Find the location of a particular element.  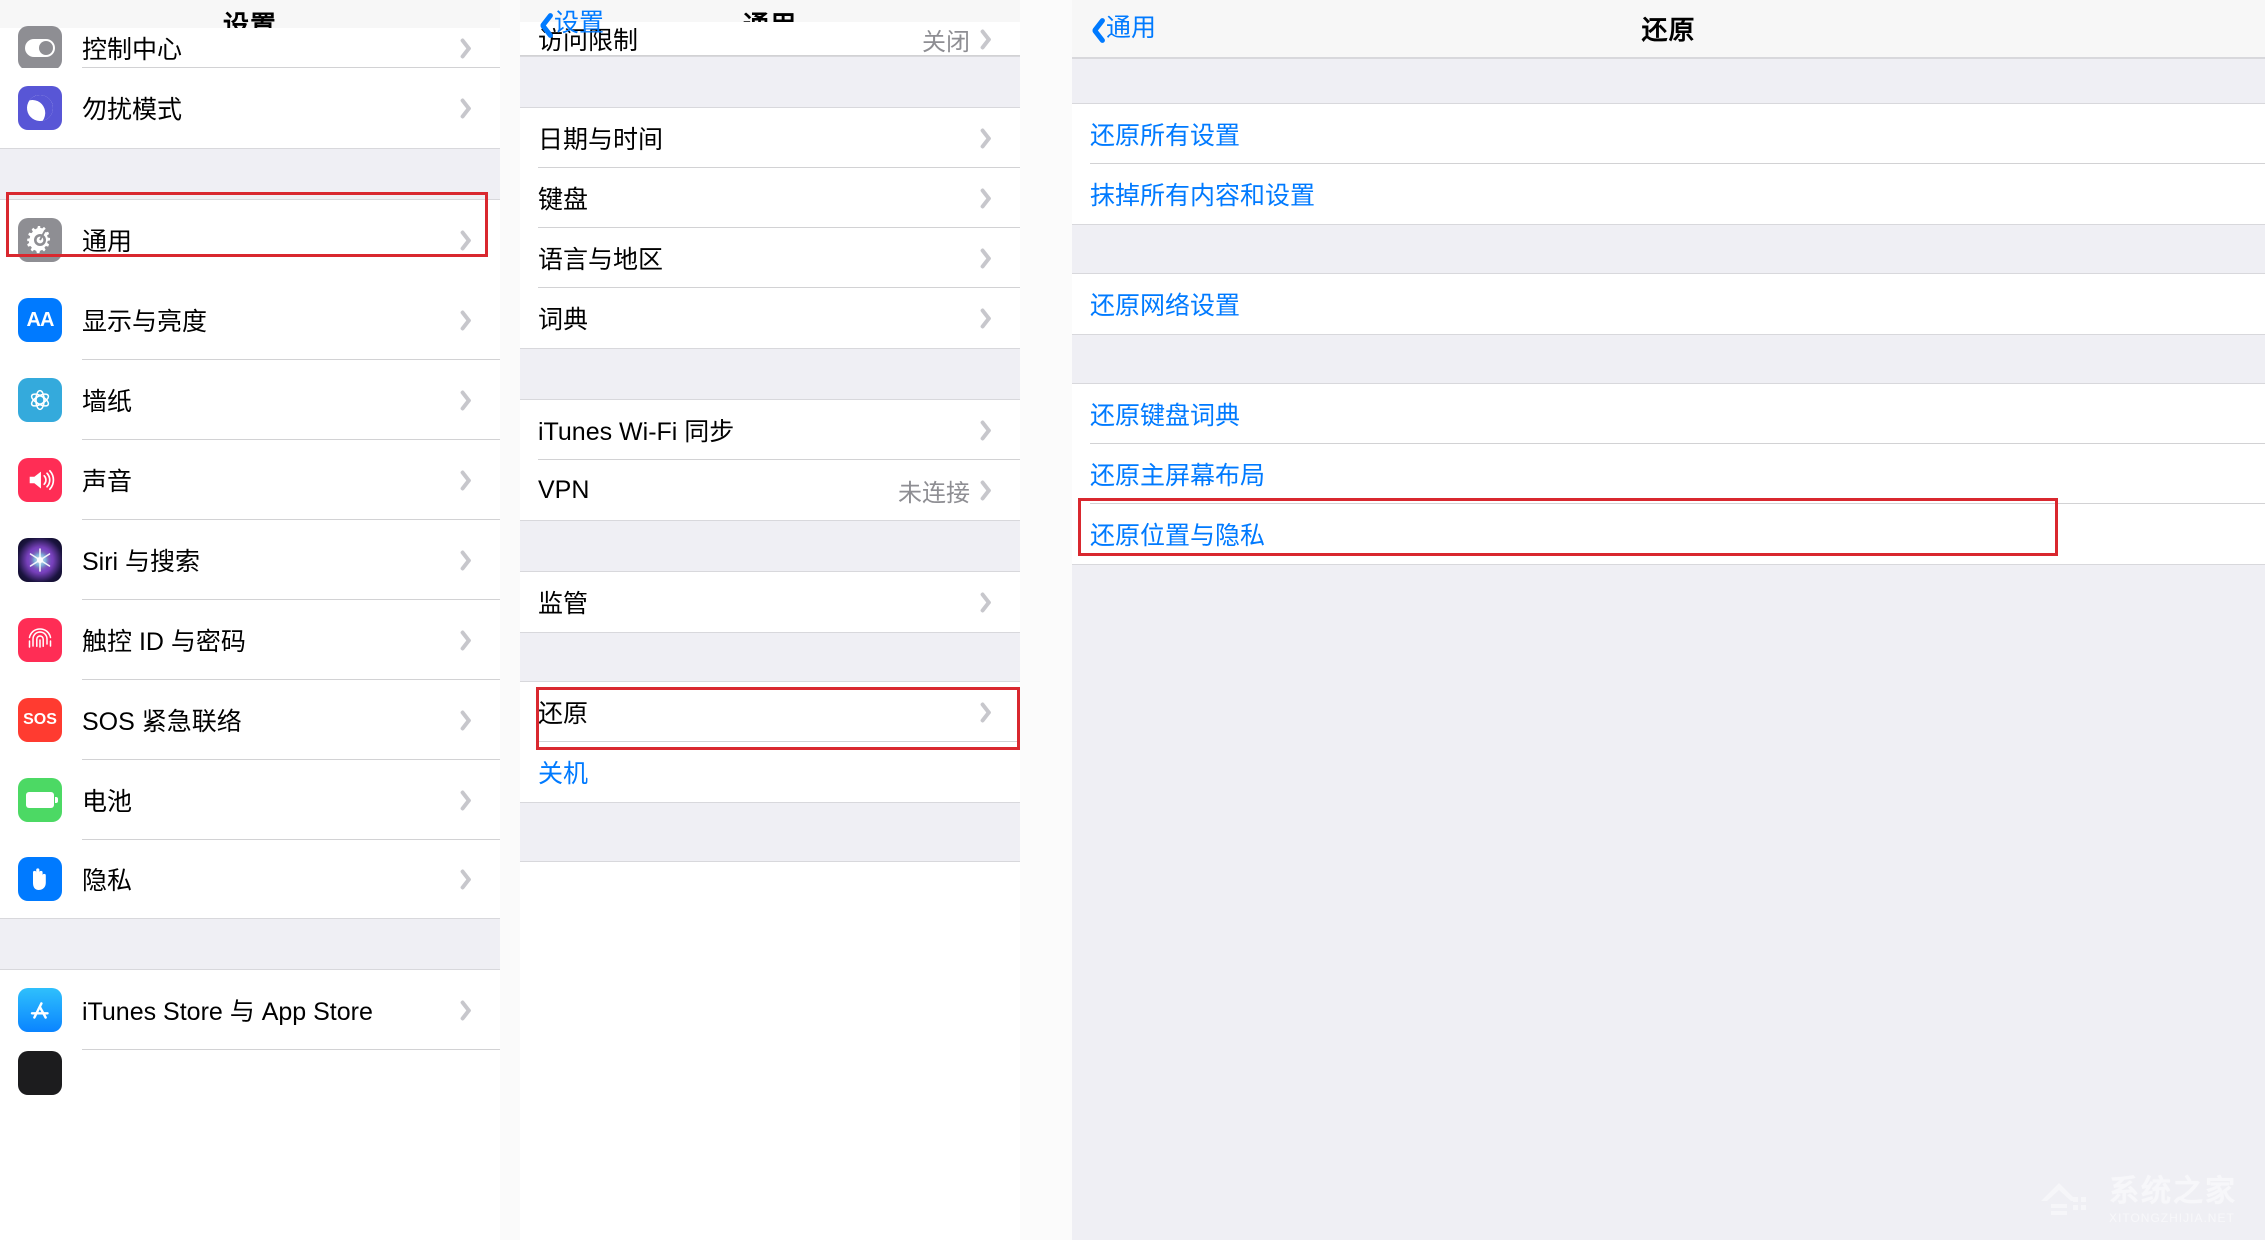

sidebar-item-do-not-disturb: 勿扰模式 is located at coordinates (250, 108).